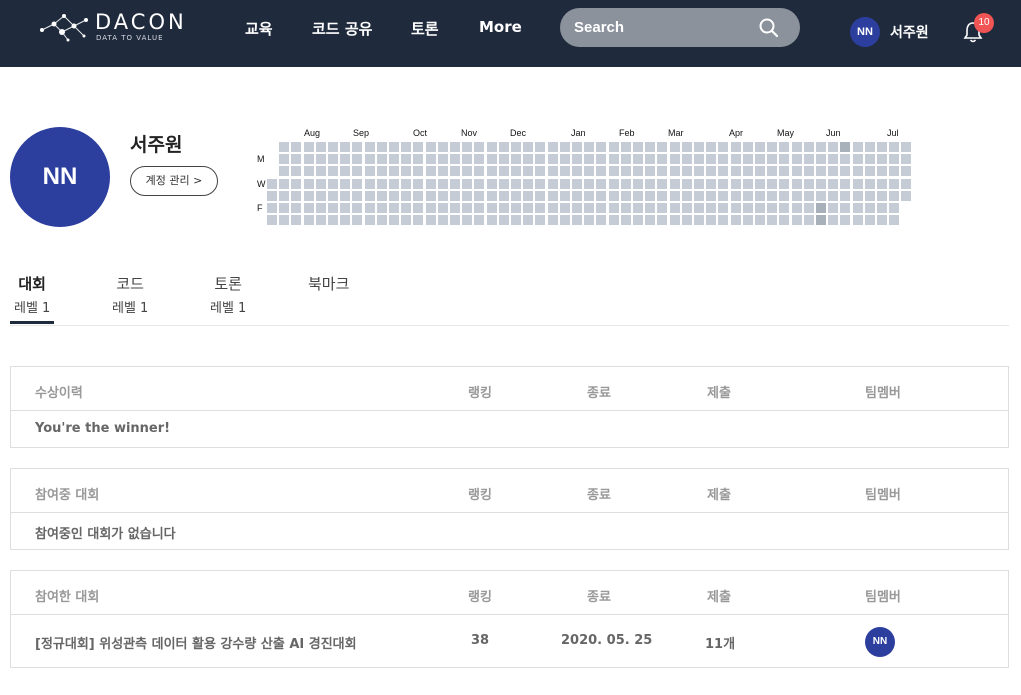 The image size is (1021, 695). What do you see at coordinates (880, 642) in the screenshot?
I see `team-member-avatar: NN` at bounding box center [880, 642].